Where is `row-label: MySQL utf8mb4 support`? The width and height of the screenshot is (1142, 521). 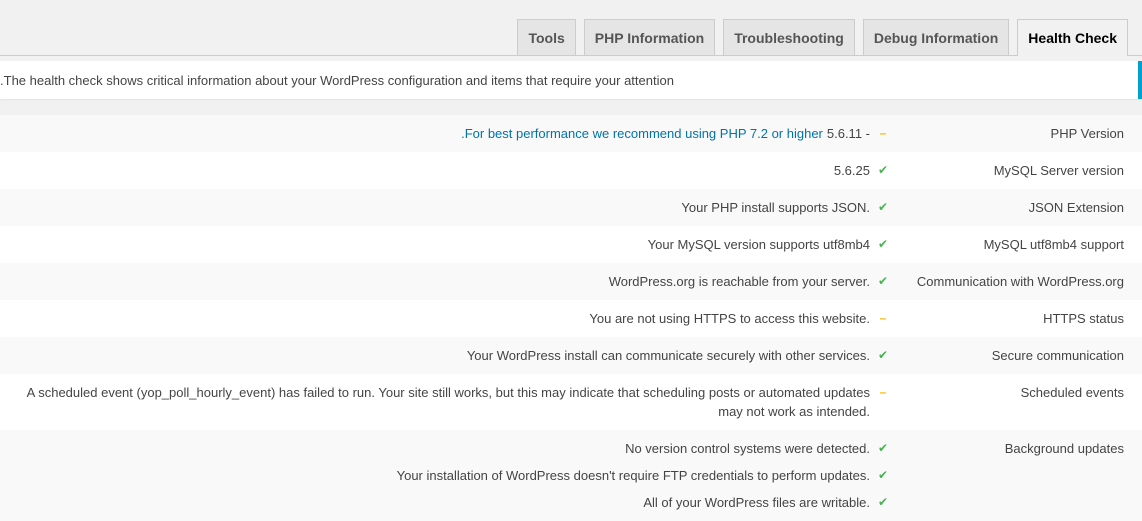 row-label: MySQL utf8mb4 support is located at coordinates (1053, 244).